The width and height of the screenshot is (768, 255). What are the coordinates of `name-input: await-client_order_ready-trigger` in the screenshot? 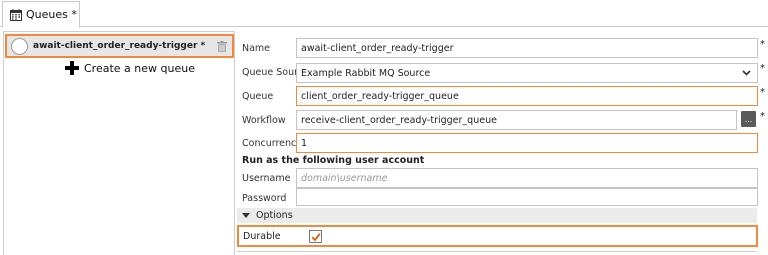 It's located at (527, 48).